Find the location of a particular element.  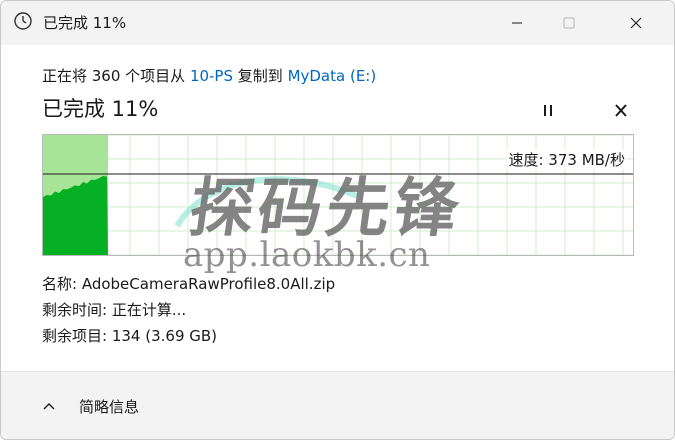

pause-icon is located at coordinates (548, 110).